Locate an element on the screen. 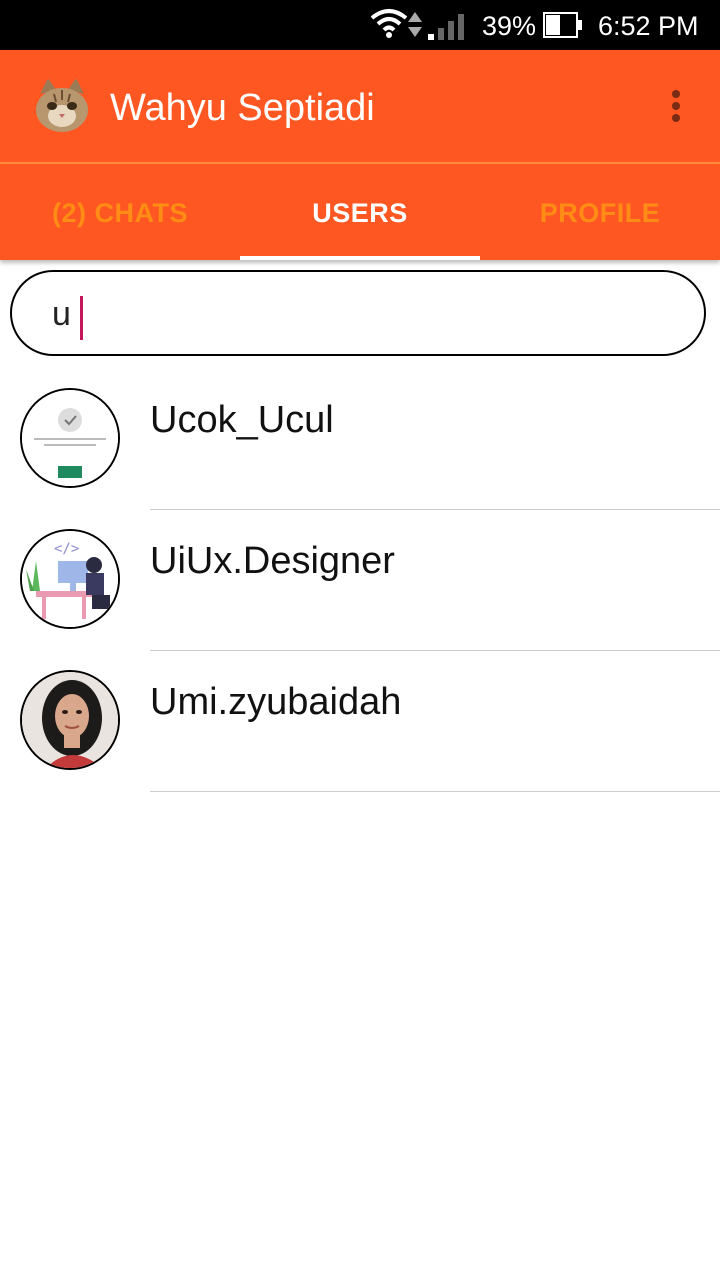 This screenshot has width=720, height=1280. user-avatar: </> is located at coordinates (70, 579).